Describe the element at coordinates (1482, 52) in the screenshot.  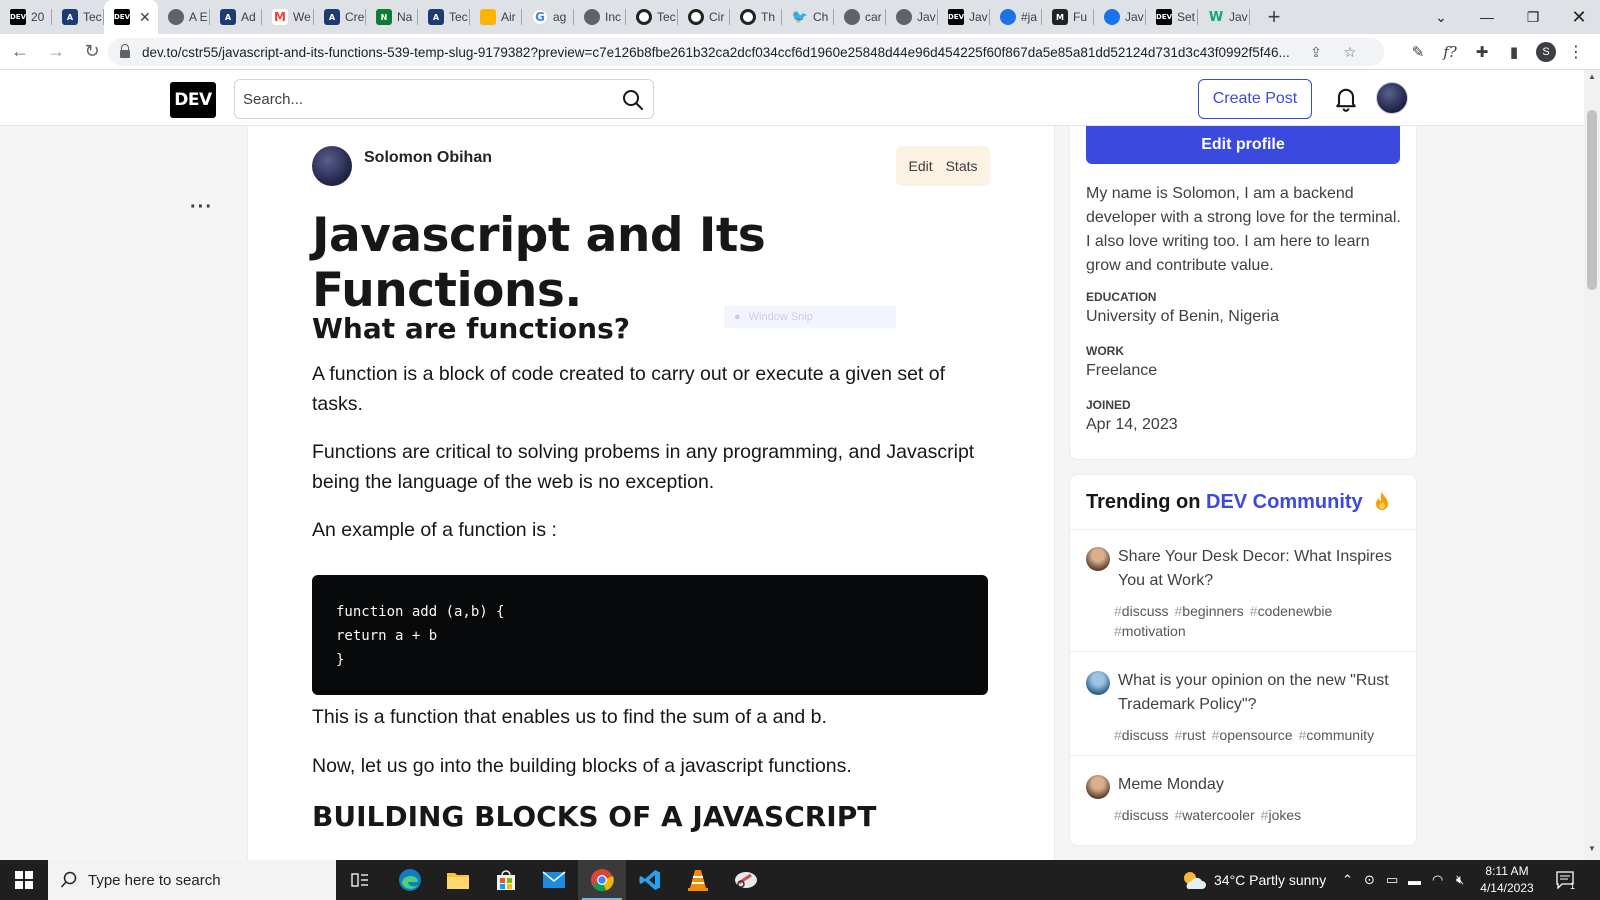
I see `extensions-puzzle-icon: ✚` at that location.